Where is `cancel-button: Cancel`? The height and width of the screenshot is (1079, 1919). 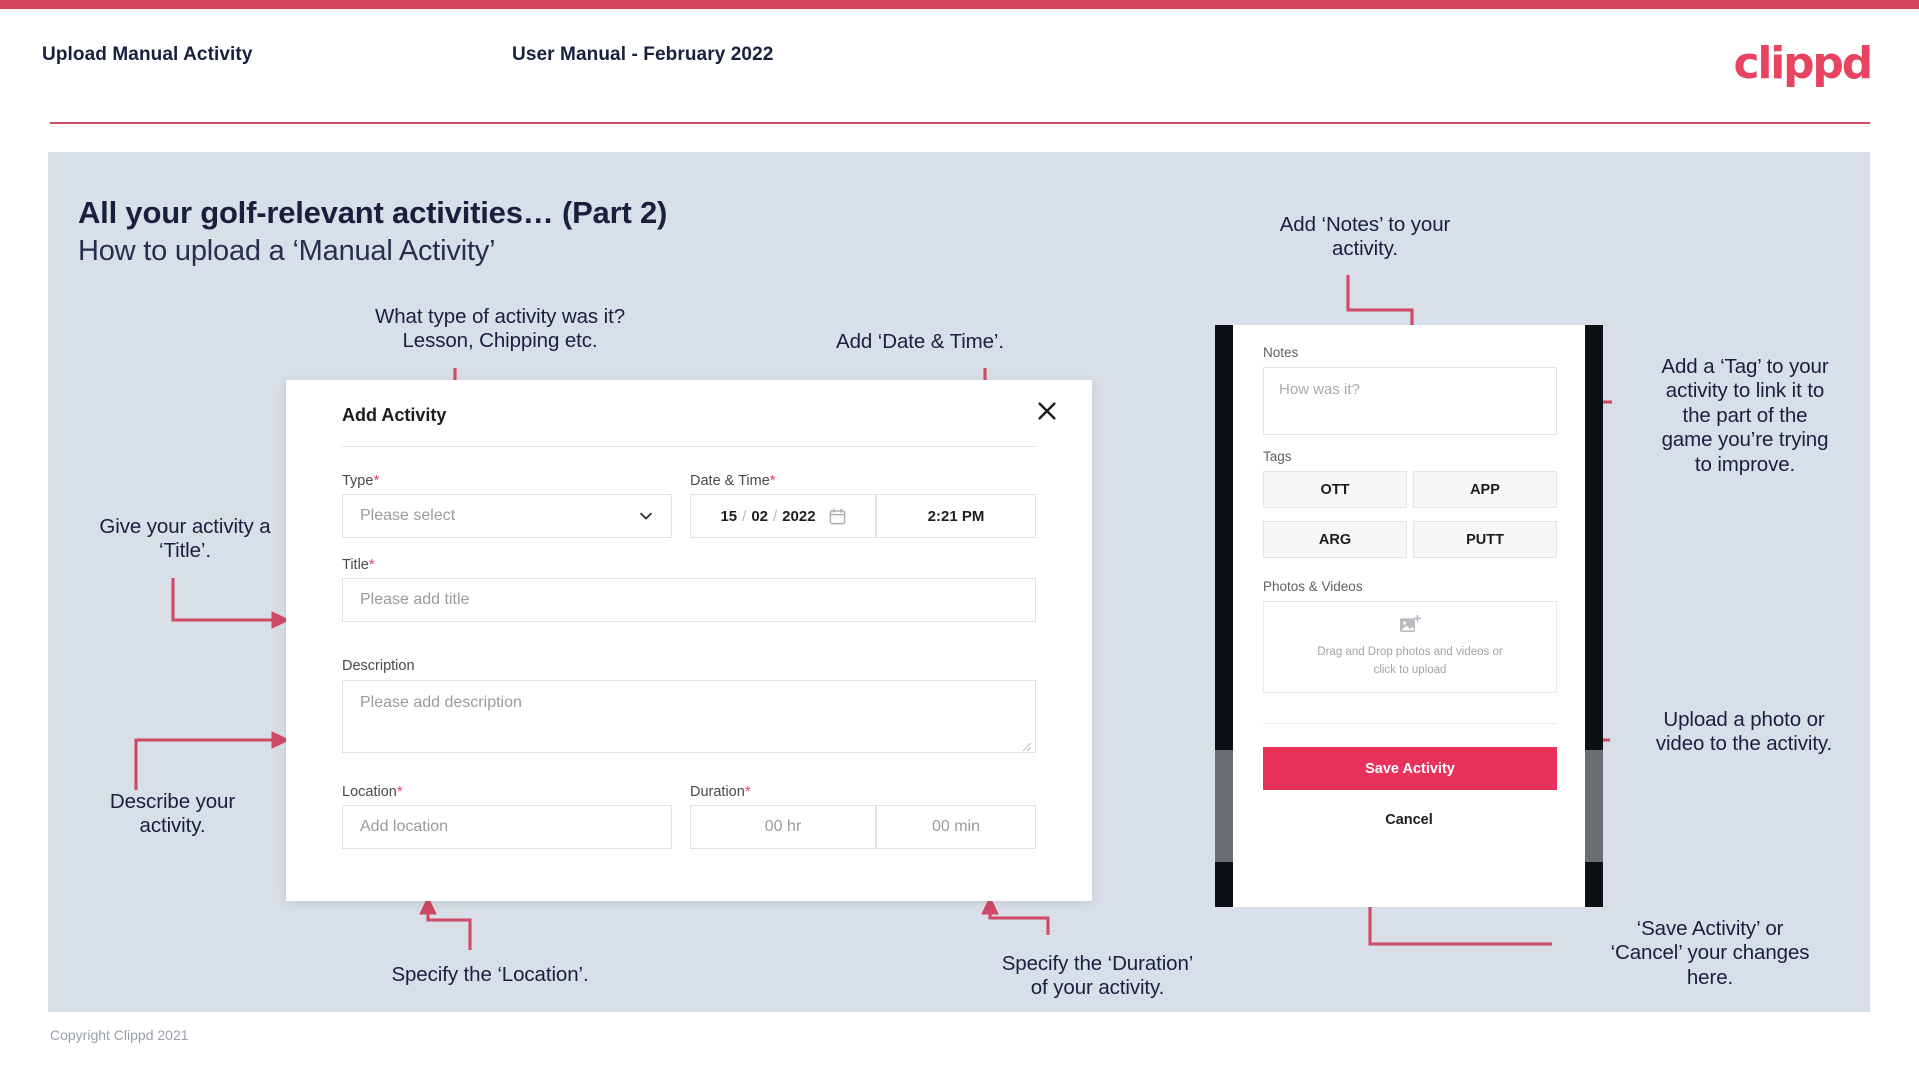 cancel-button: Cancel is located at coordinates (1409, 820).